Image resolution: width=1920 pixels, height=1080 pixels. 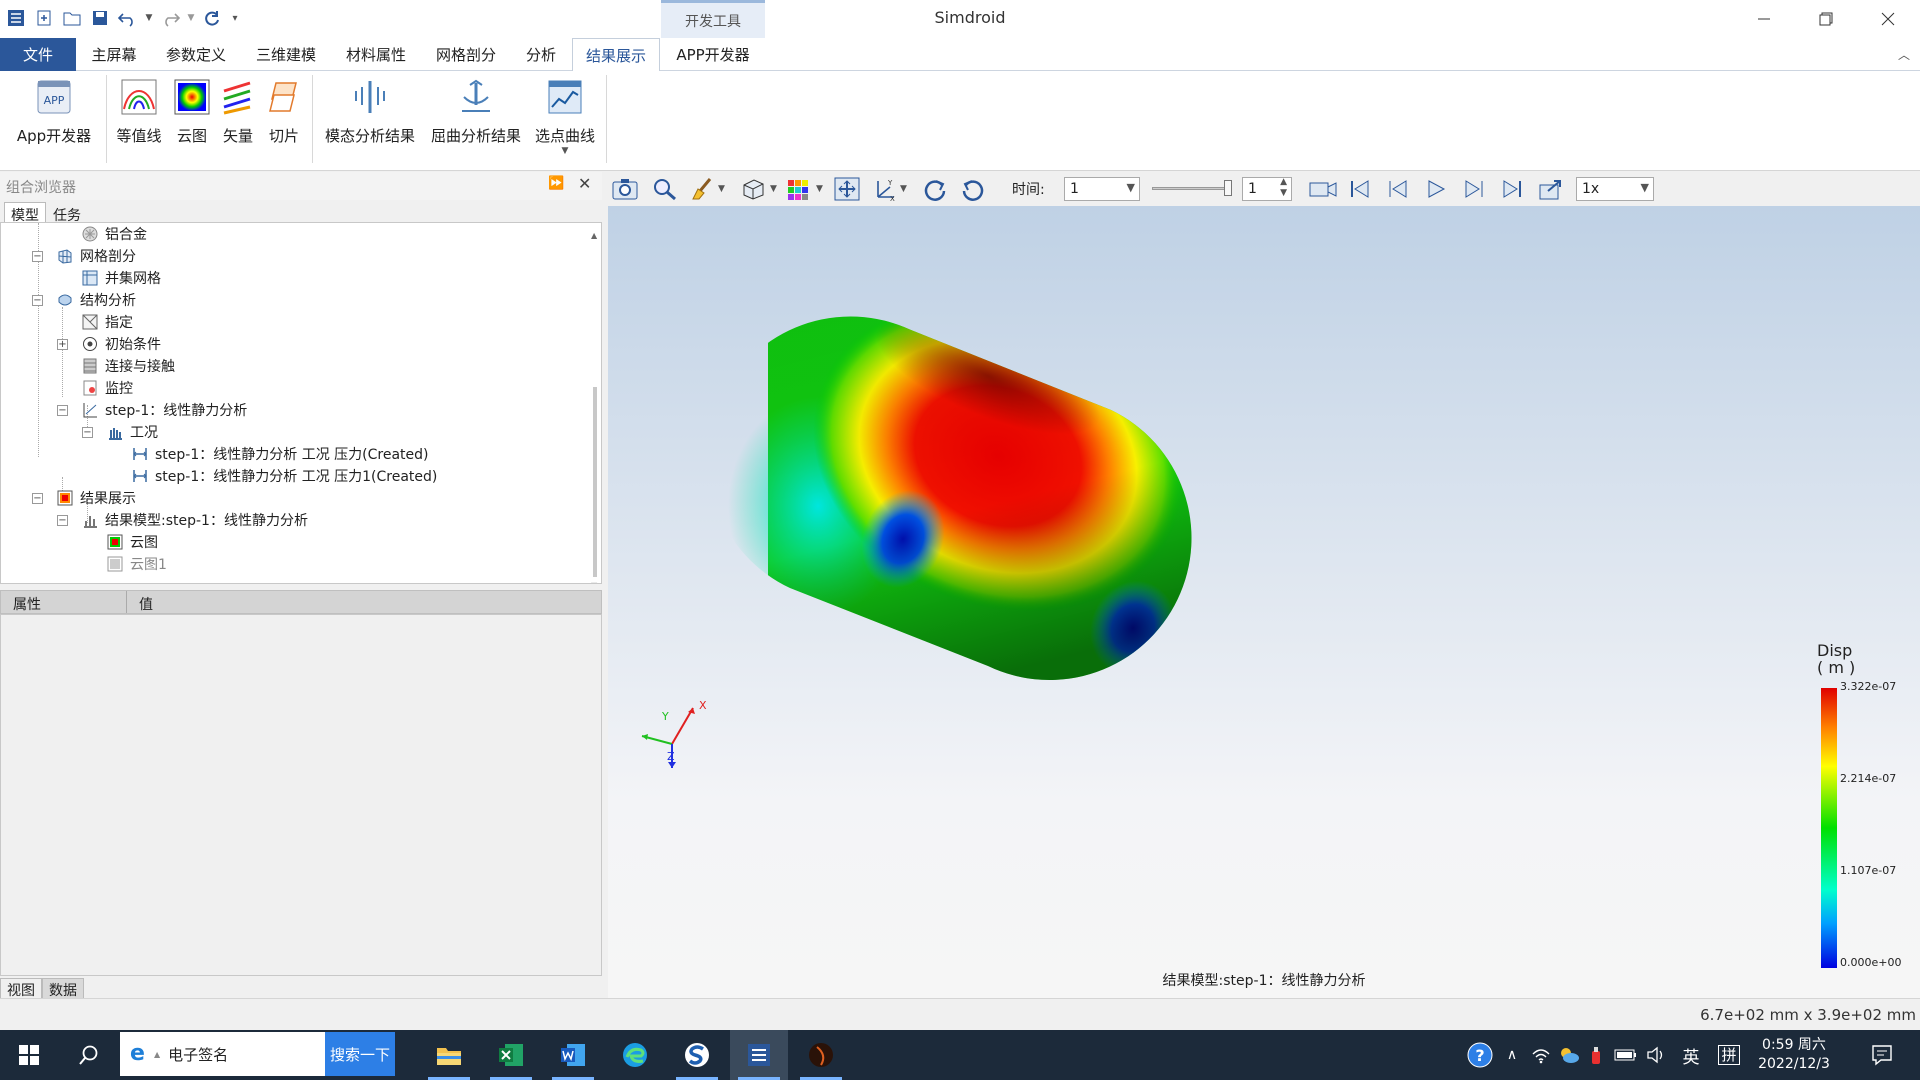 I want to click on next-frame-icon, so click(x=1474, y=189).